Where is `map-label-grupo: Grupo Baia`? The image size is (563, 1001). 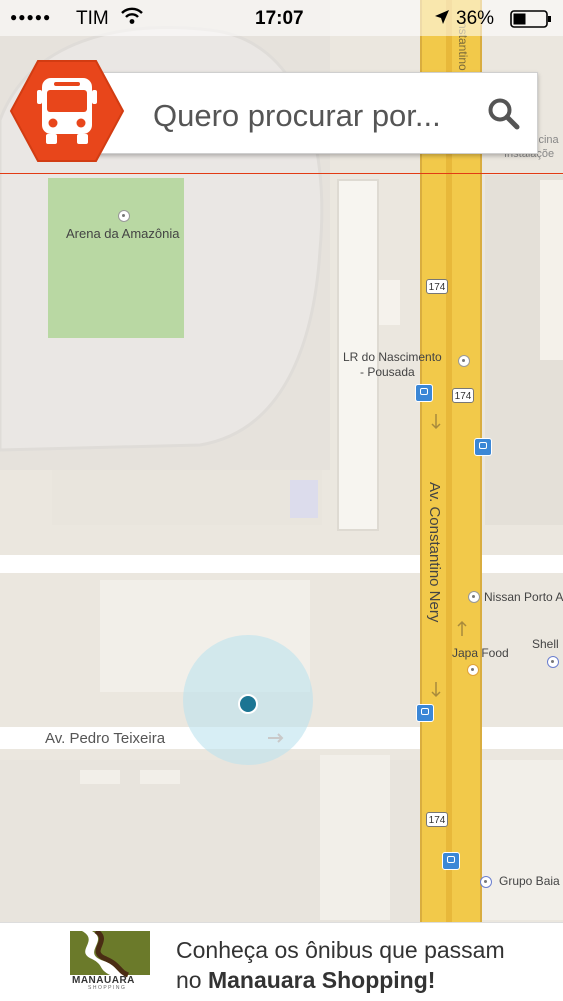 map-label-grupo: Grupo Baia is located at coordinates (529, 881).